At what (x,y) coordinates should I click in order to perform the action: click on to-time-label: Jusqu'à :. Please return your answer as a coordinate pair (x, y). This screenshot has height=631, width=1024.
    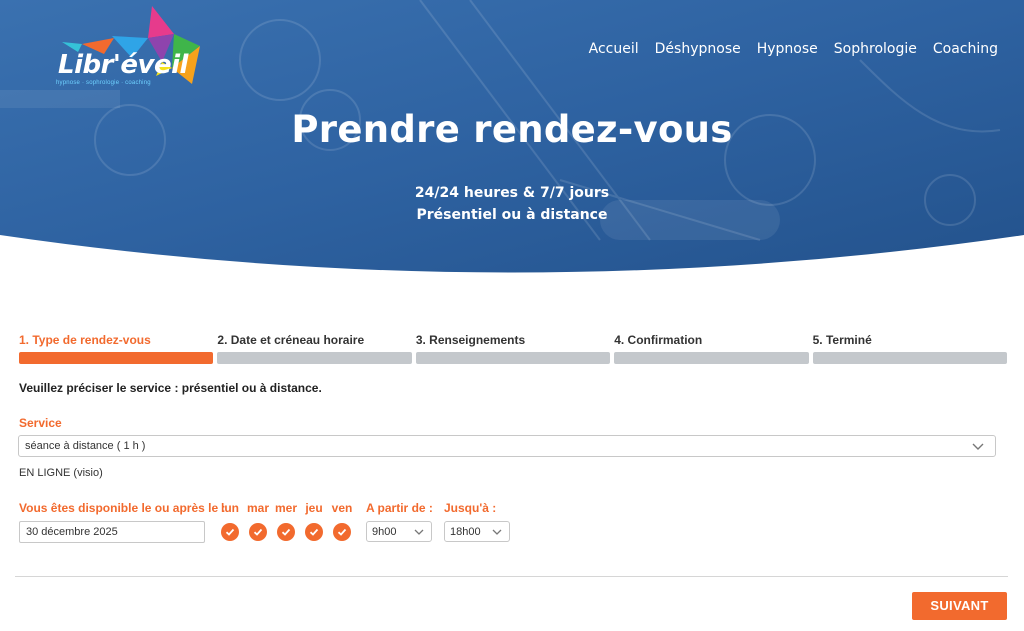
    Looking at the image, I should click on (470, 508).